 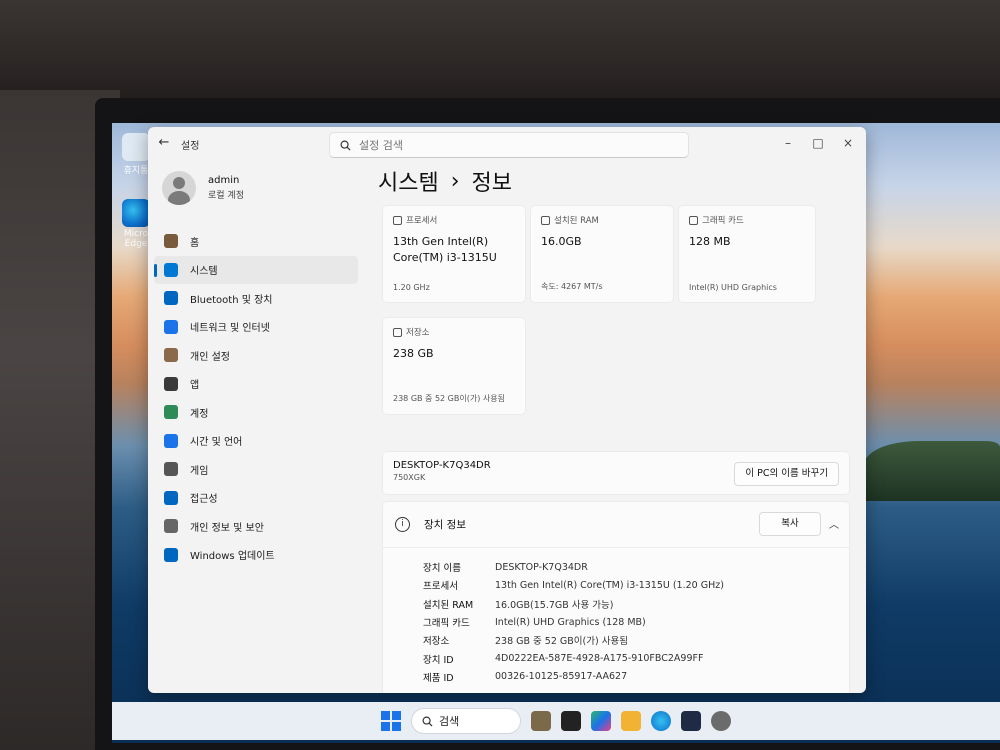 I want to click on ram-icon, so click(x=545, y=220).